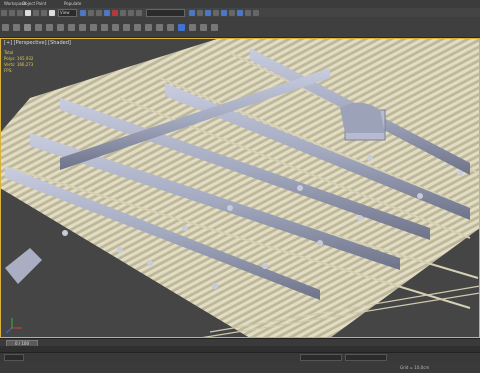  Describe the element at coordinates (224, 12) in the screenshot. I see `schematic-view-icon` at that location.